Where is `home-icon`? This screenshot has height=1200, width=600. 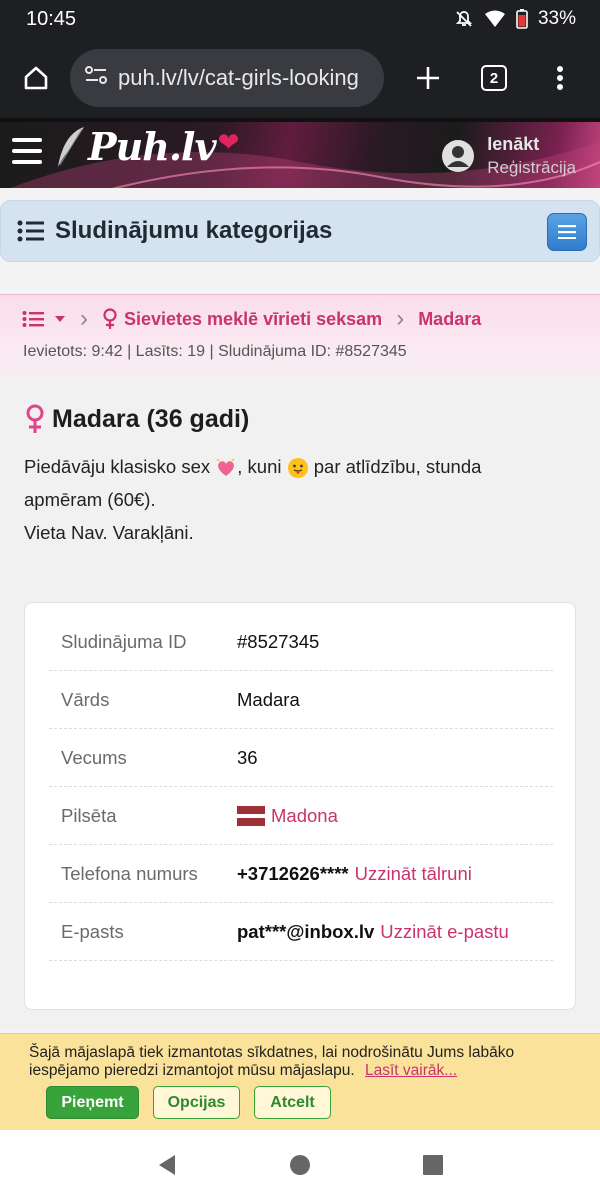
home-icon is located at coordinates (36, 78).